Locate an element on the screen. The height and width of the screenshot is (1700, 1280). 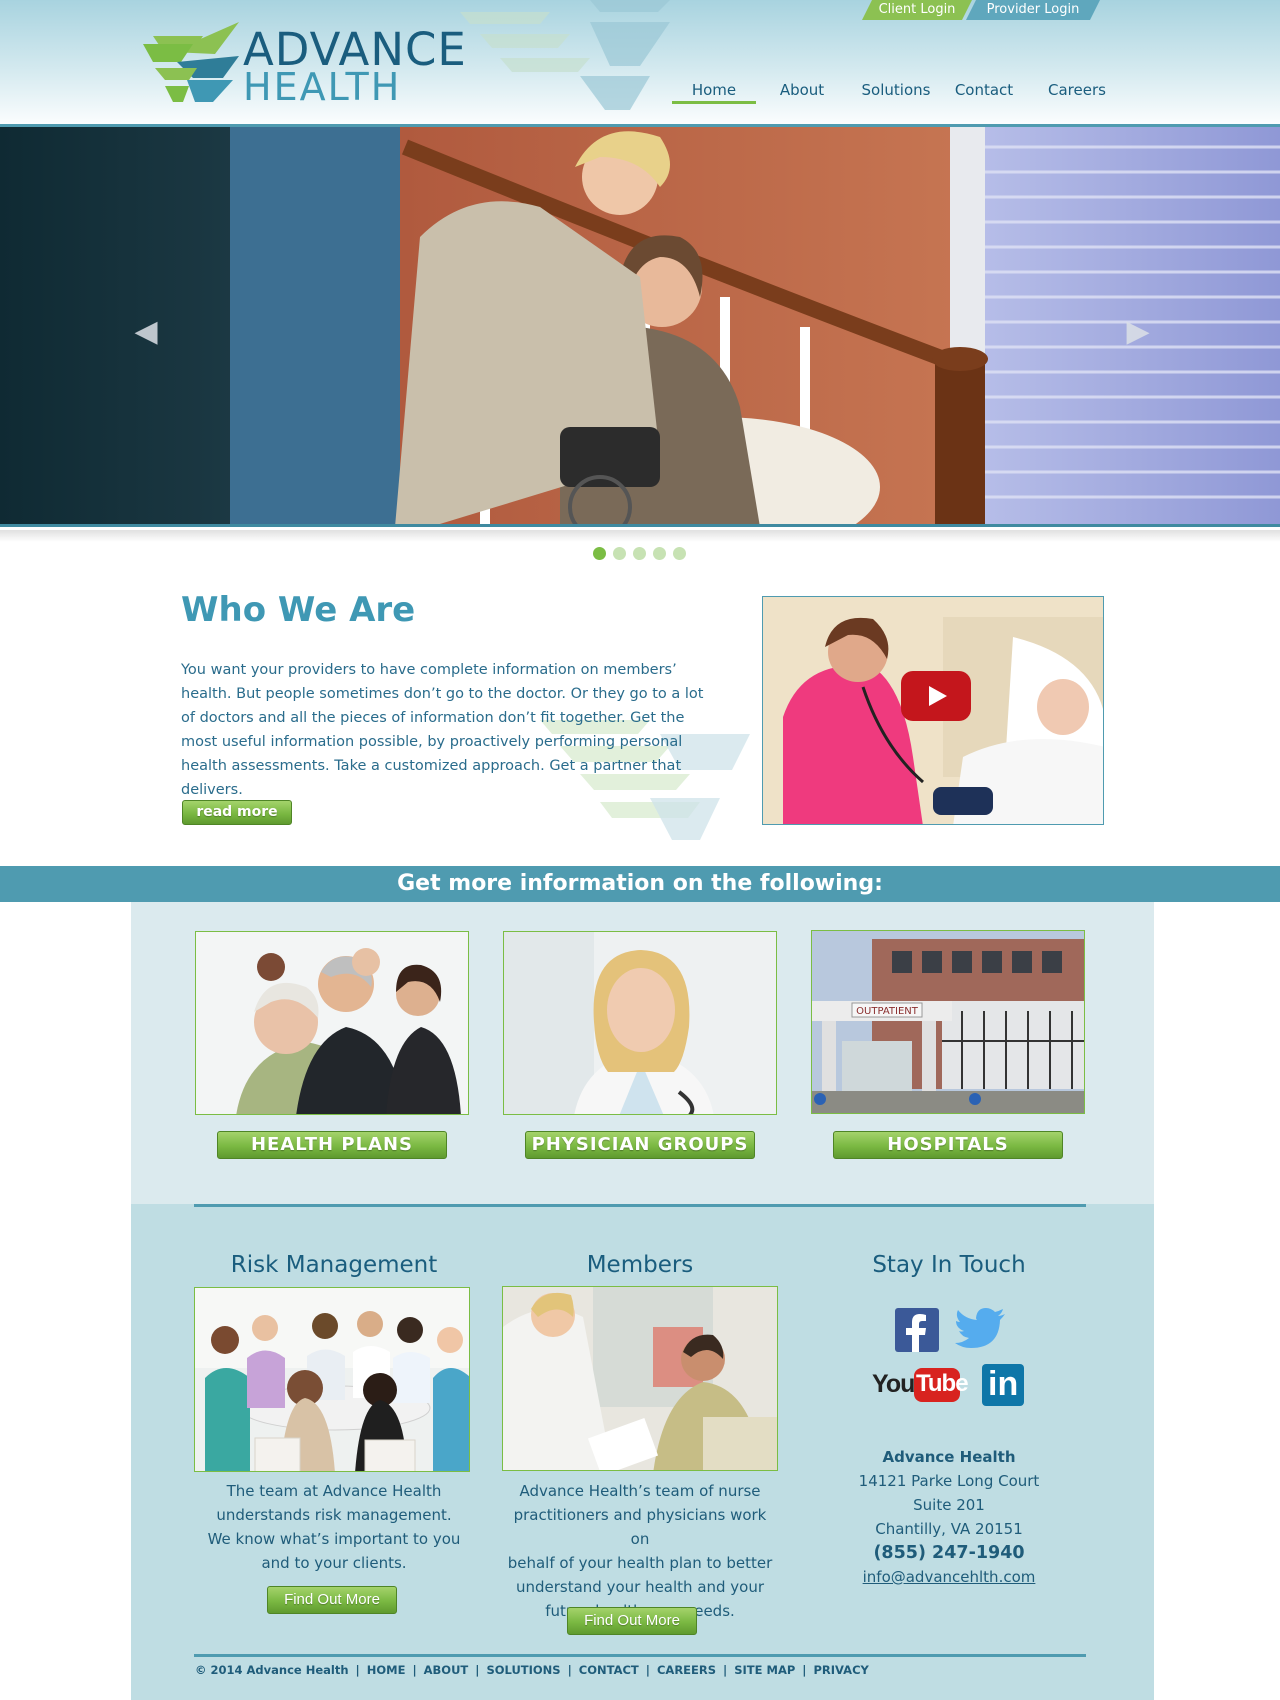
outpatient-sign: OUTPATIENT is located at coordinates (887, 1011).